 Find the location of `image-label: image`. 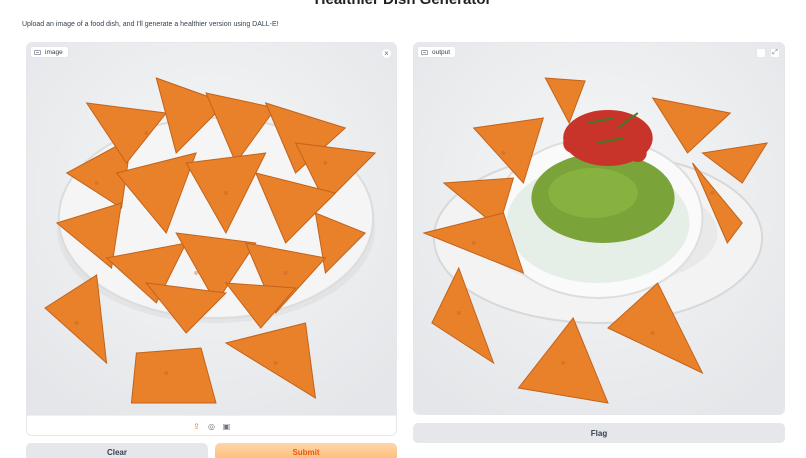

image-label: image is located at coordinates (54, 52).